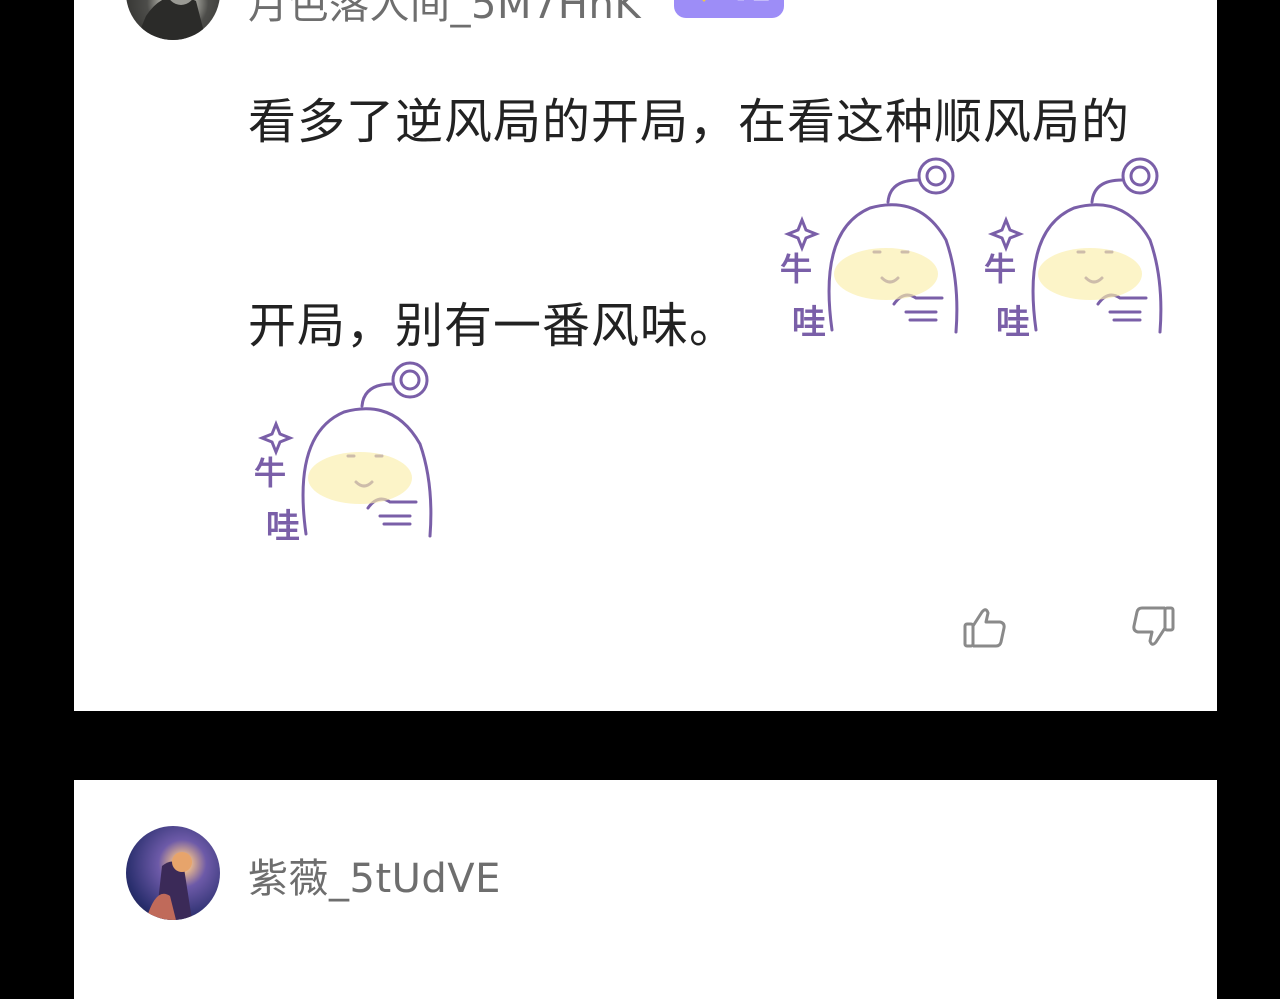 The width and height of the screenshot is (1280, 999). Describe the element at coordinates (493, 326) in the screenshot. I see `comment-text-line: 开局，别有一番风味。` at that location.